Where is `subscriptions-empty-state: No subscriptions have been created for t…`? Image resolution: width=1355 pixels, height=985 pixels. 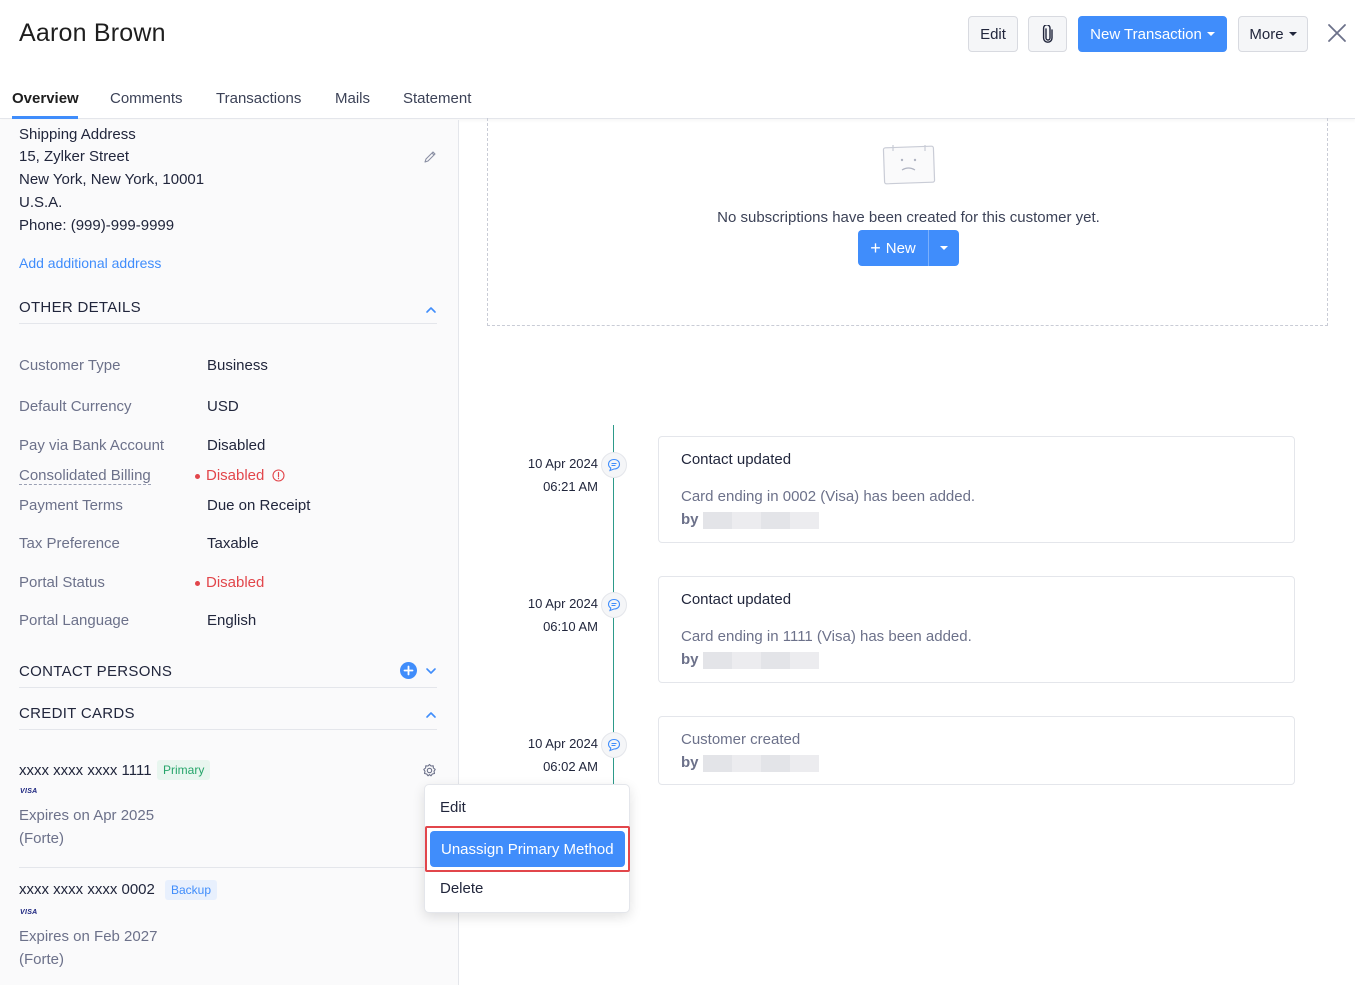 subscriptions-empty-state: No subscriptions have been created for t… is located at coordinates (907, 222).